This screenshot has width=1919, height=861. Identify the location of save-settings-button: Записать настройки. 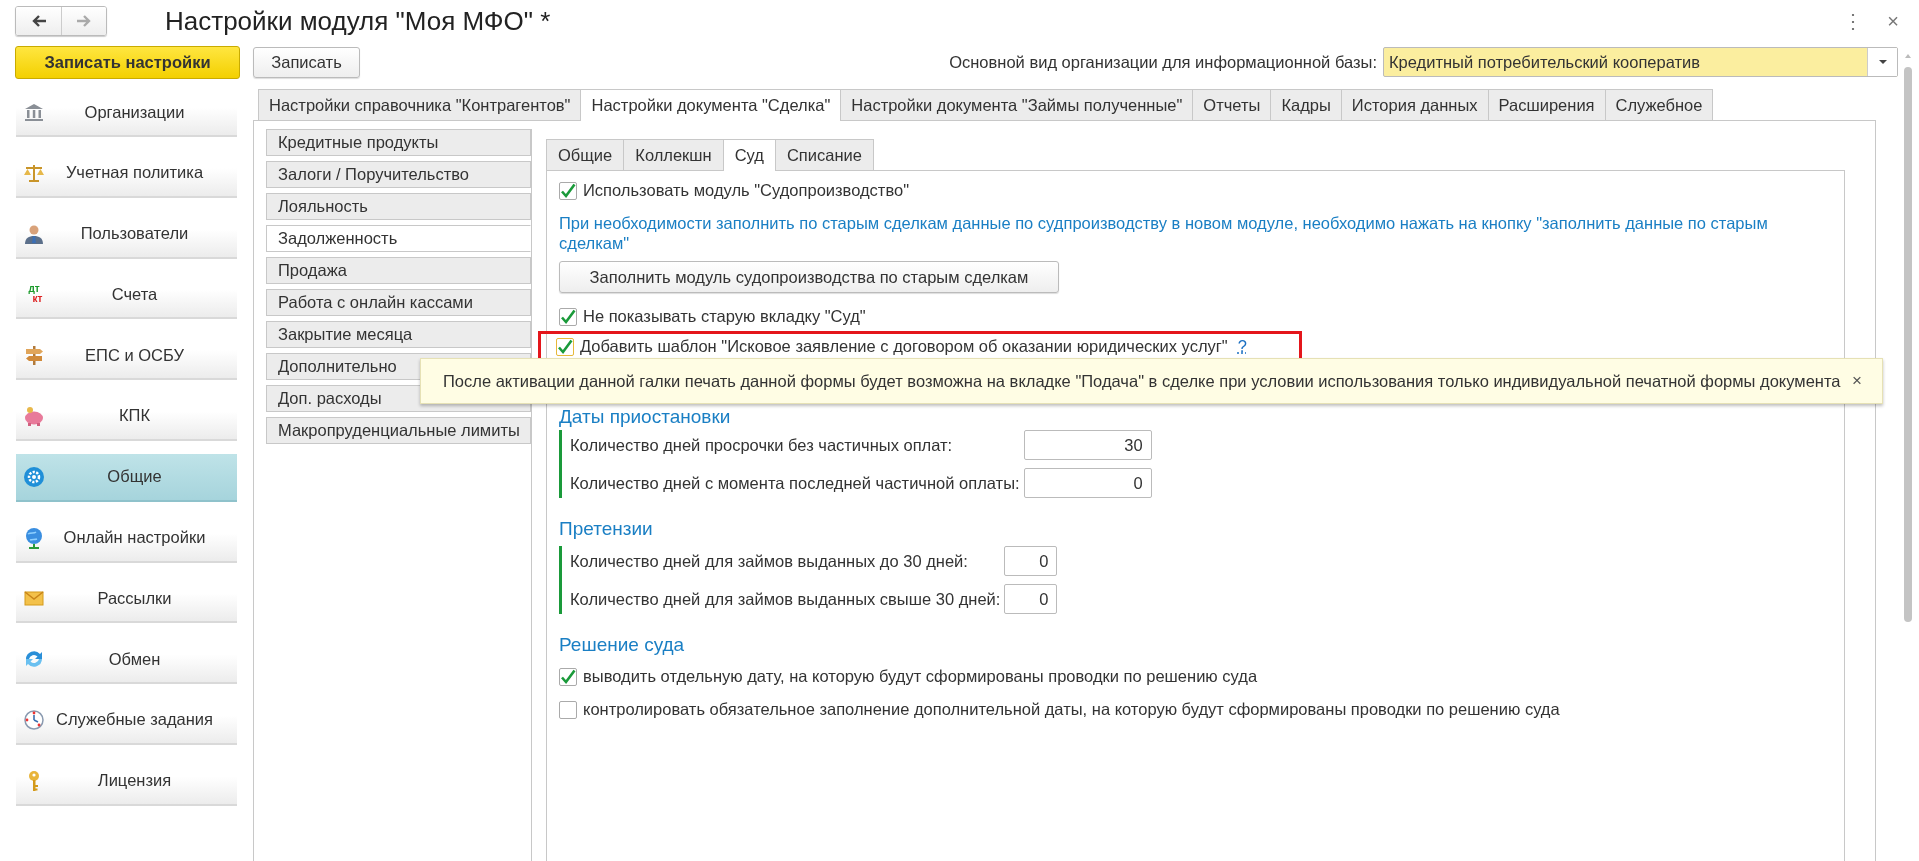
(127, 62).